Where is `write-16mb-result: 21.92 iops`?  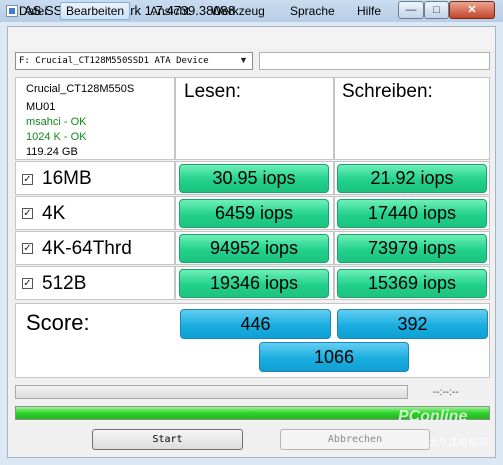
write-16mb-result: 21.92 iops is located at coordinates (412, 178).